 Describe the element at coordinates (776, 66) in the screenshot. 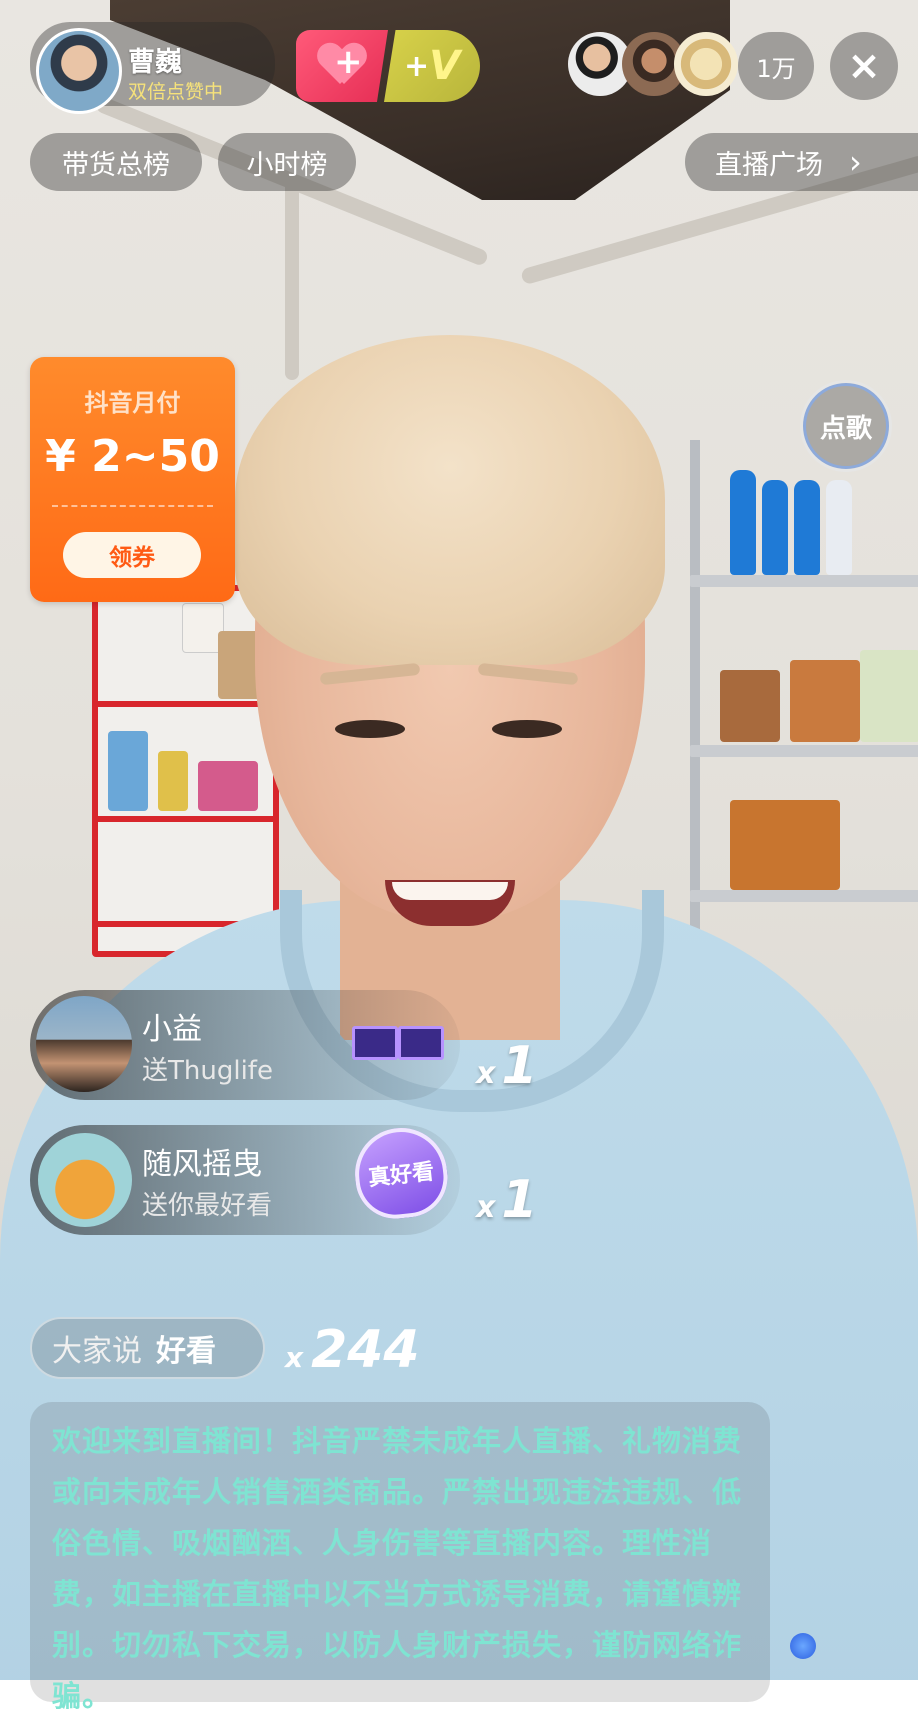

I see `viewer-count: 1万` at that location.